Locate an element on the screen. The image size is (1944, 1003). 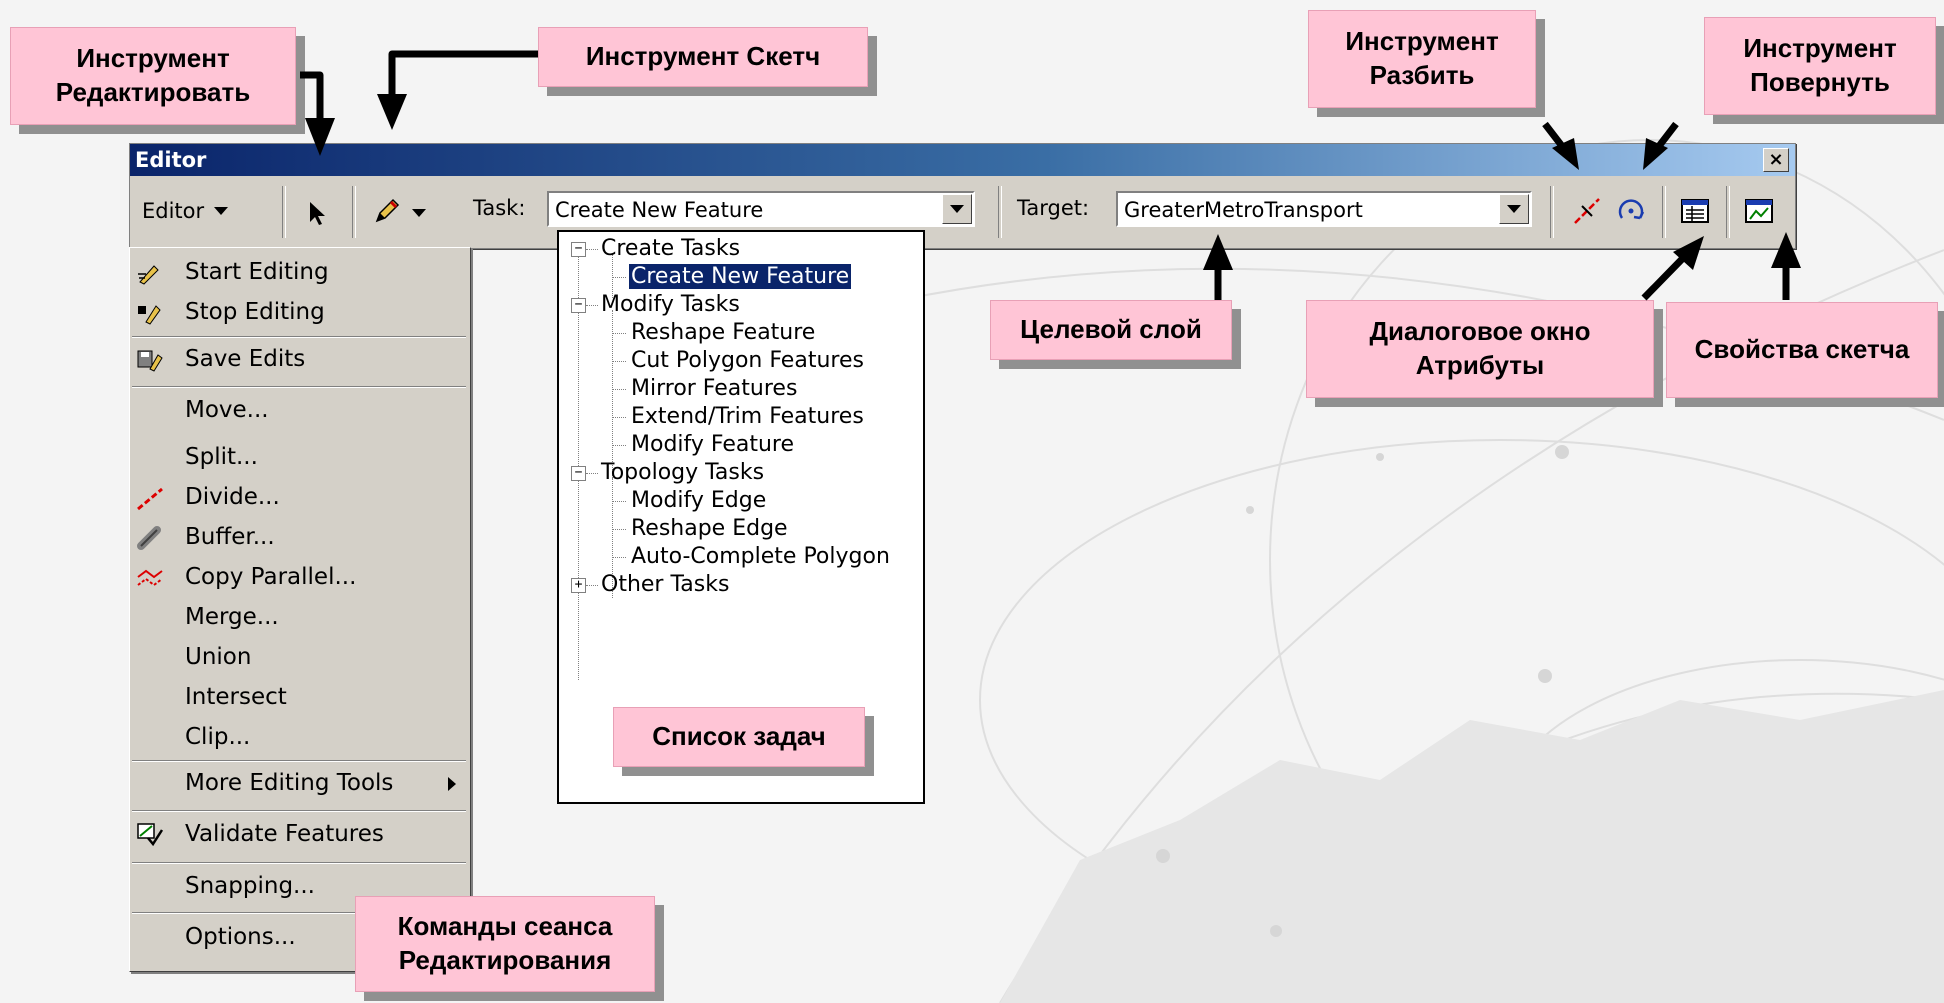
window-title: Editor is located at coordinates (171, 160).